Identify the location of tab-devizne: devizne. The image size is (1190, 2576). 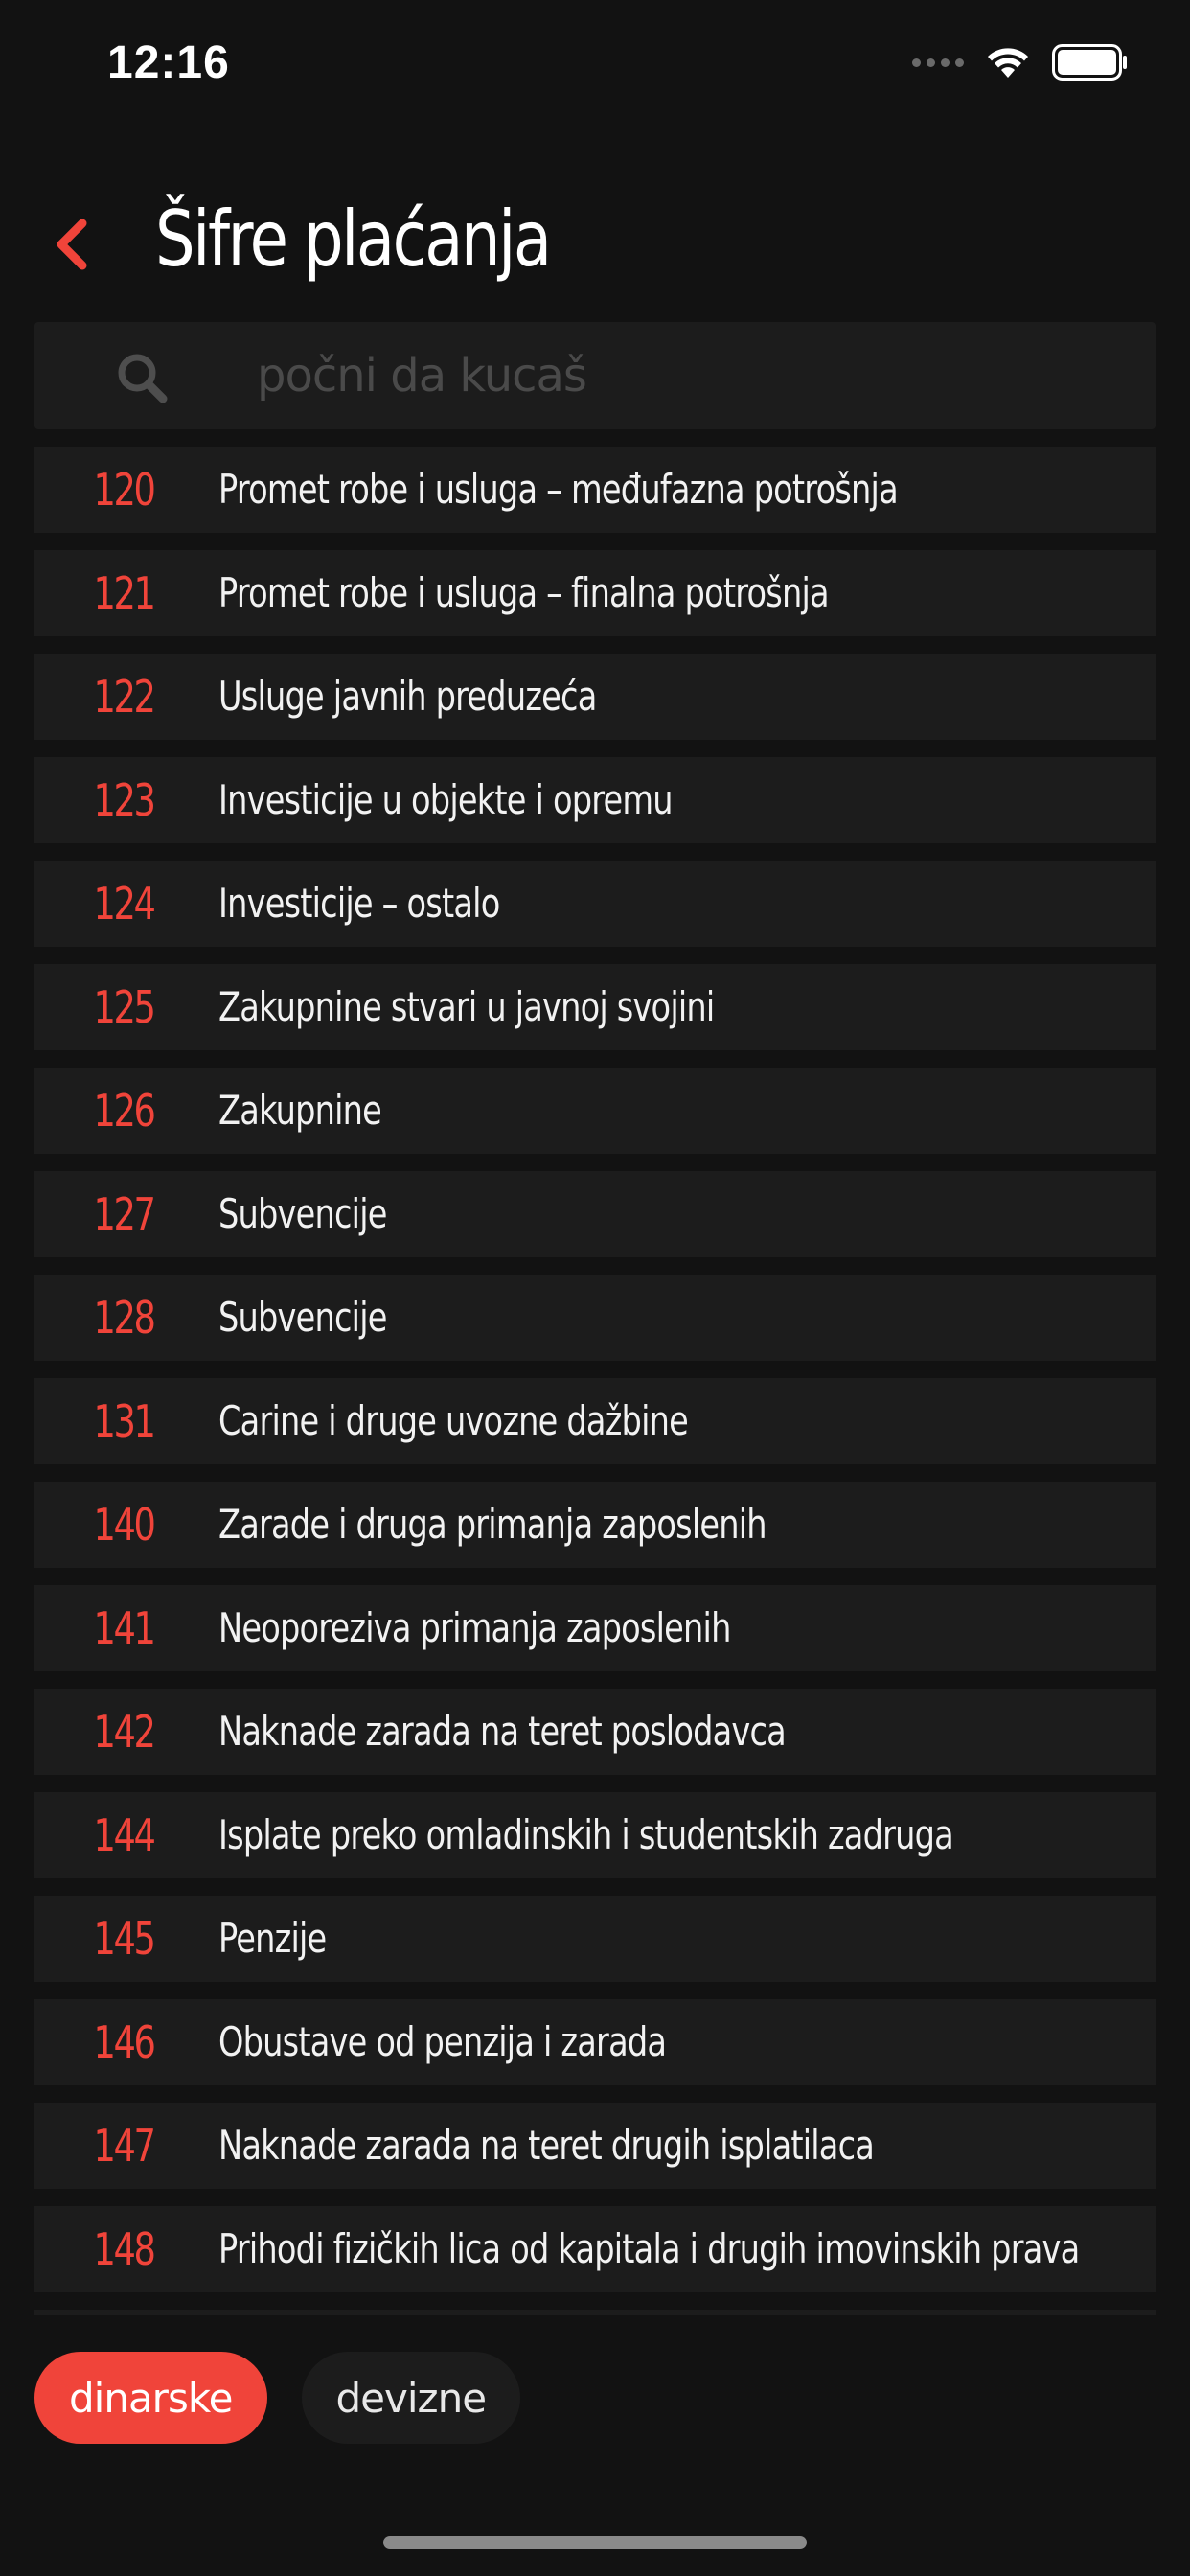
(411, 2398).